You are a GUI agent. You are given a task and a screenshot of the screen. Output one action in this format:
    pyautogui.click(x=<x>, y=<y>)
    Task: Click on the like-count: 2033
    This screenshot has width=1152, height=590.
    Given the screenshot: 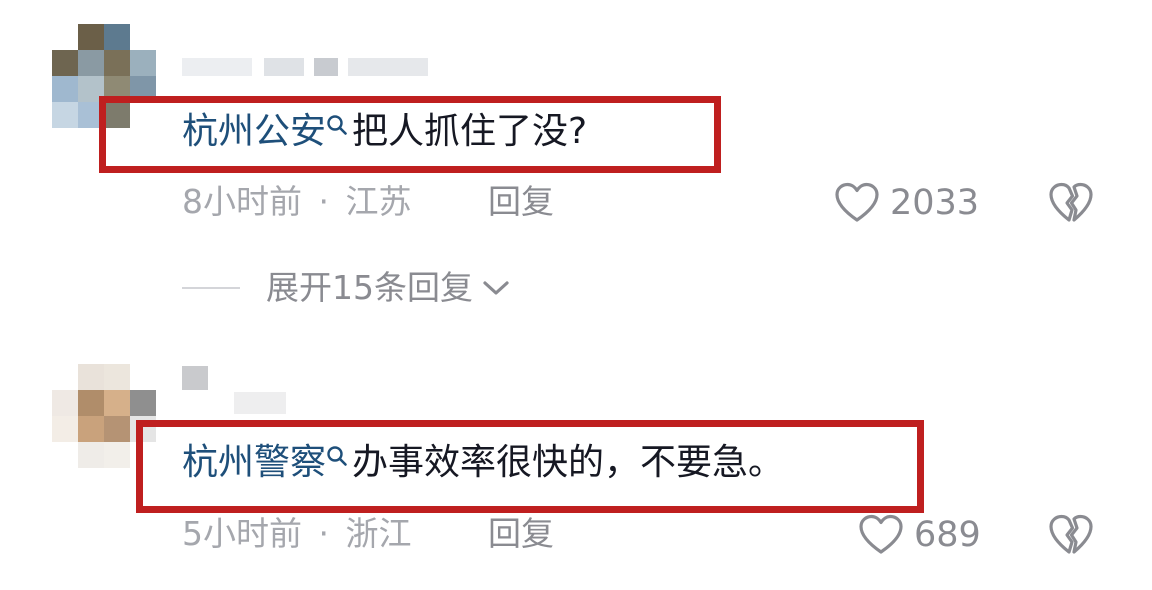 What is the action you would take?
    pyautogui.click(x=935, y=203)
    